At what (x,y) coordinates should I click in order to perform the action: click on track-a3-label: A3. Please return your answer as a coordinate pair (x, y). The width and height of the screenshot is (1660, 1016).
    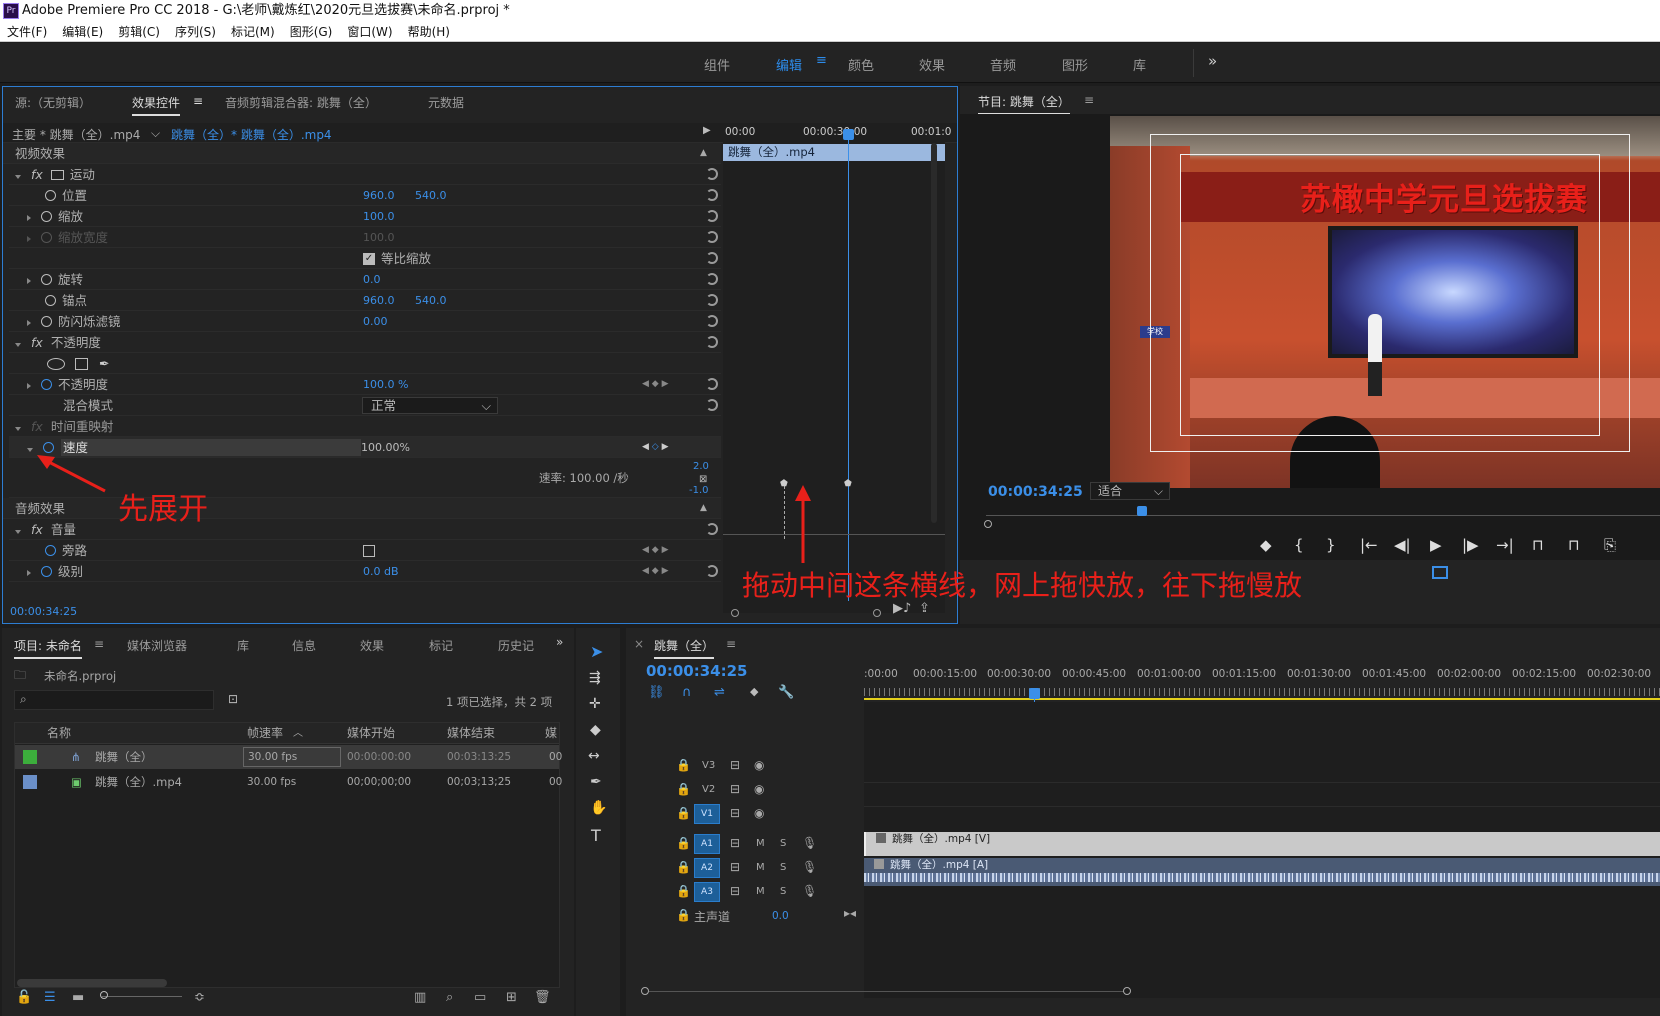
    Looking at the image, I should click on (707, 892).